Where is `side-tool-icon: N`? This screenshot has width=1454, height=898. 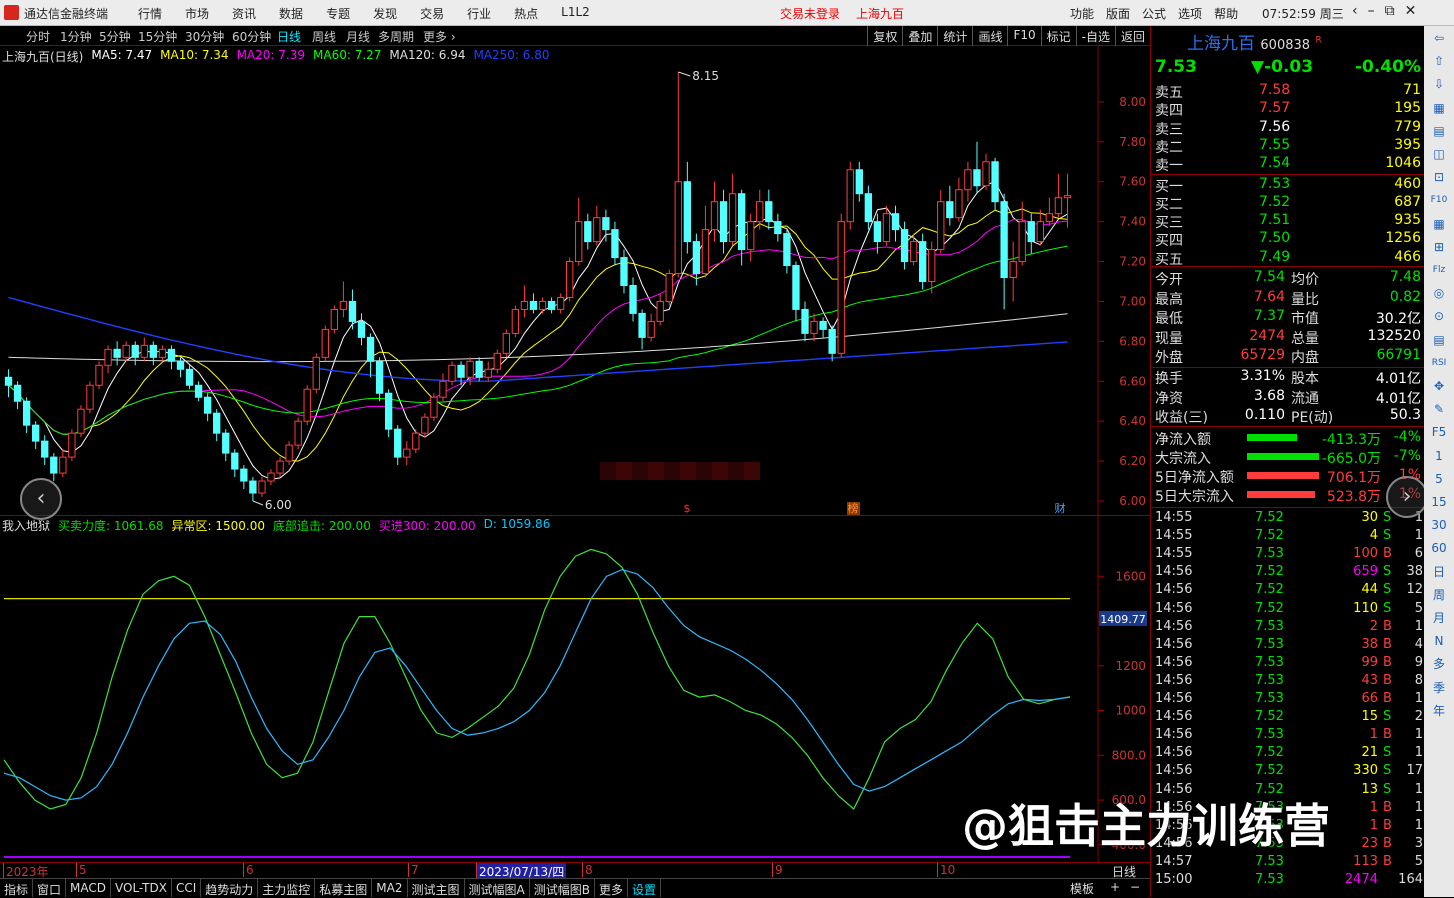
side-tool-icon: N is located at coordinates (1439, 641).